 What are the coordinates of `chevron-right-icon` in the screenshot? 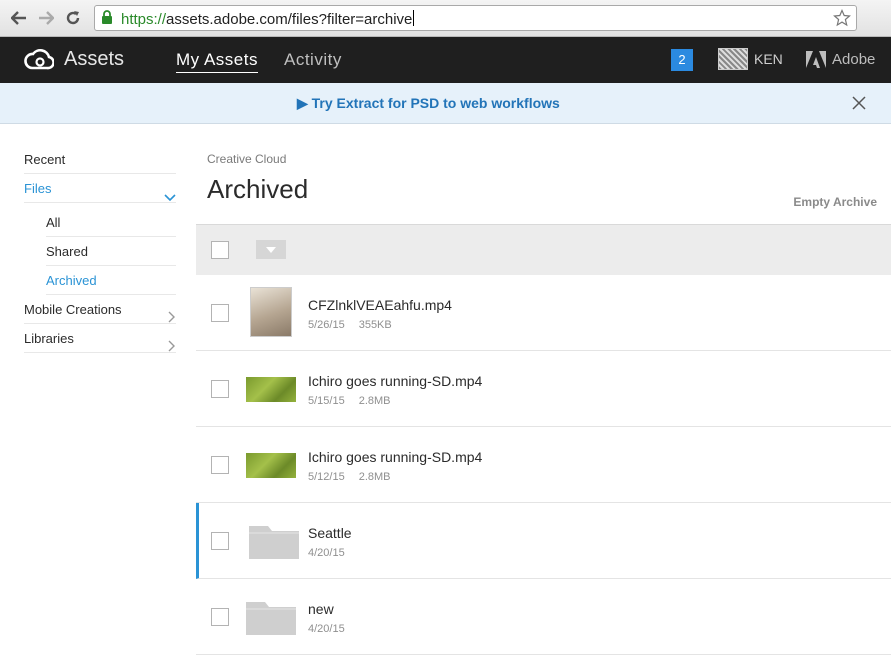 It's located at (172, 348).